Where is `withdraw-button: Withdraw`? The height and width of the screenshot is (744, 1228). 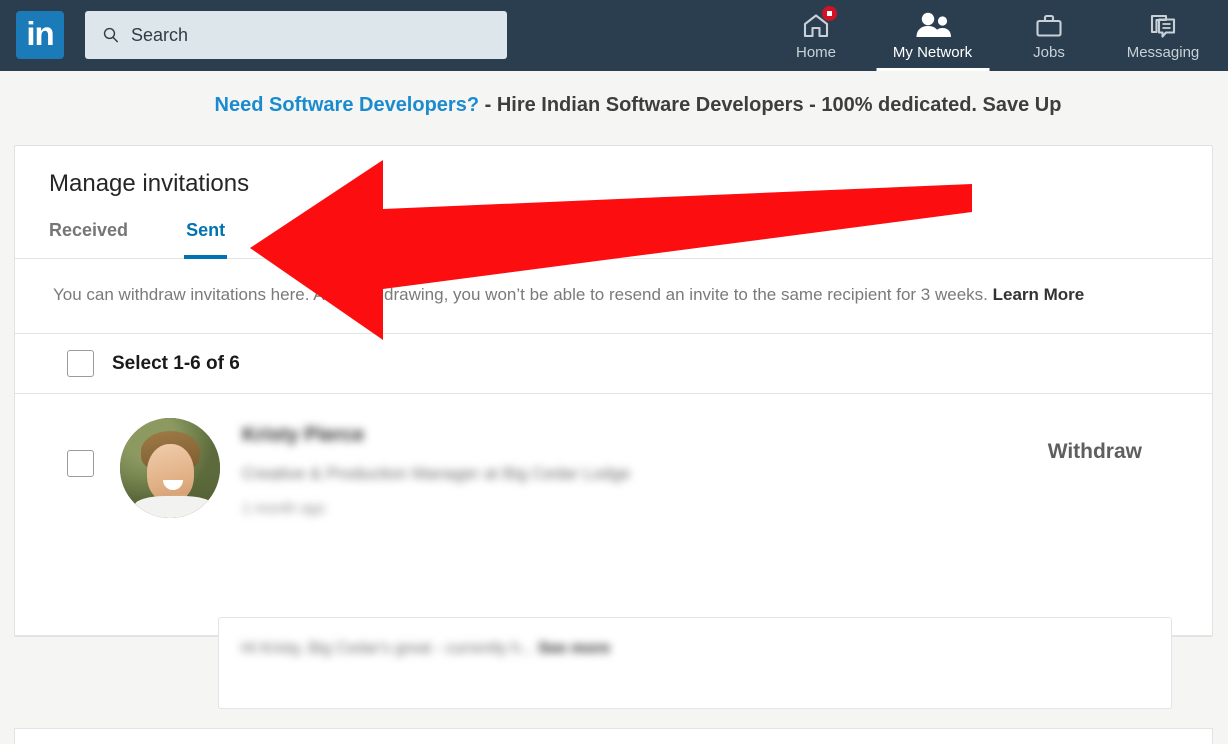 withdraw-button: Withdraw is located at coordinates (1095, 452).